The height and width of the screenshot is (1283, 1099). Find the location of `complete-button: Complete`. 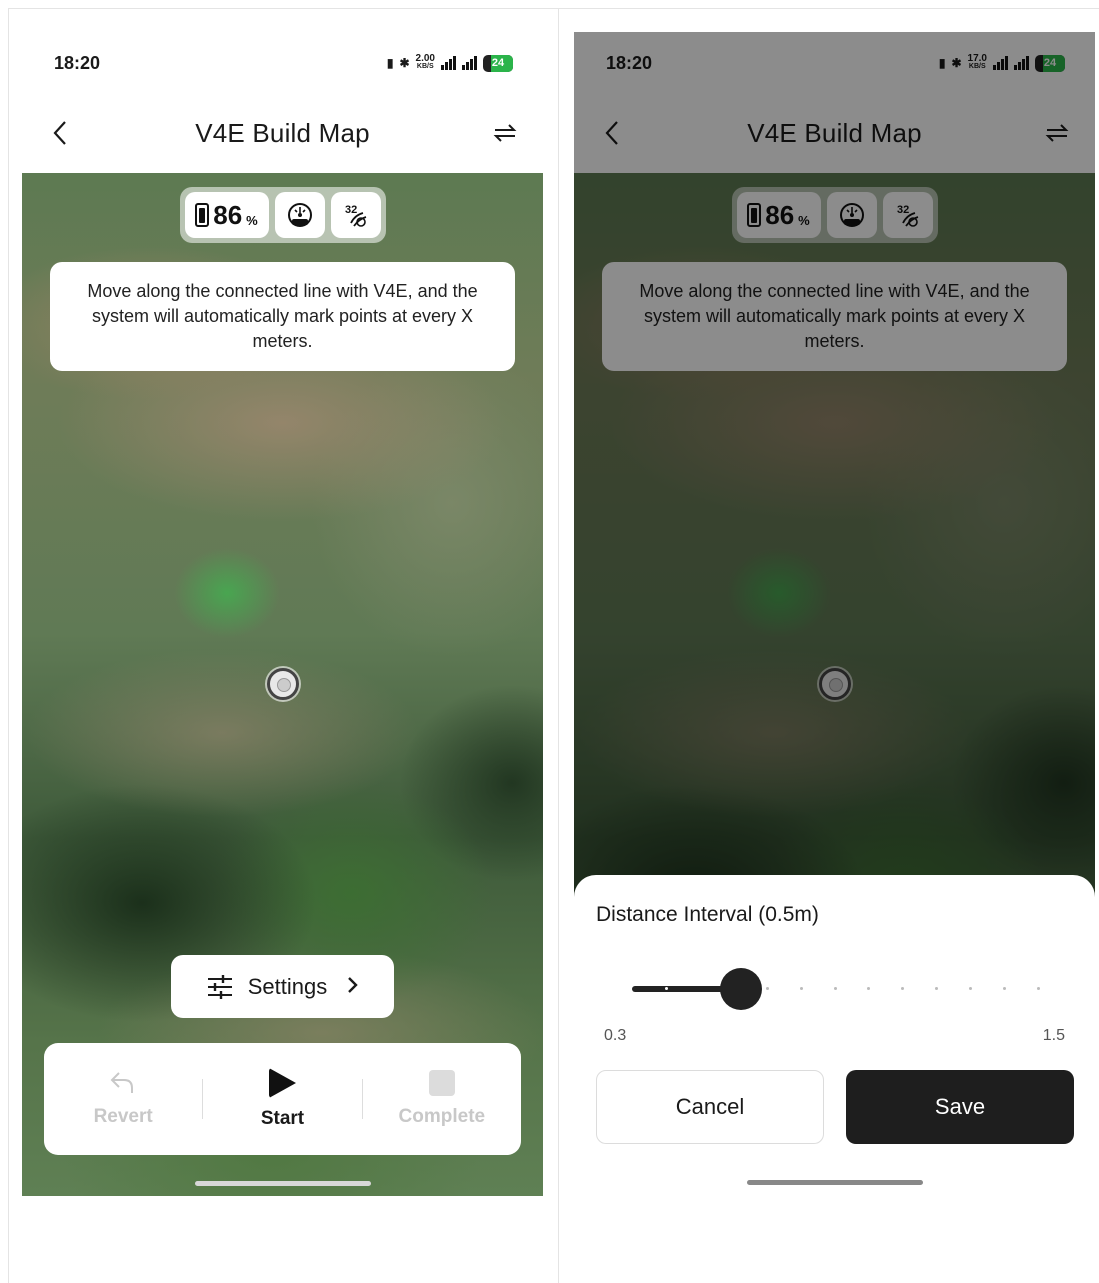

complete-button: Complete is located at coordinates (442, 1099).